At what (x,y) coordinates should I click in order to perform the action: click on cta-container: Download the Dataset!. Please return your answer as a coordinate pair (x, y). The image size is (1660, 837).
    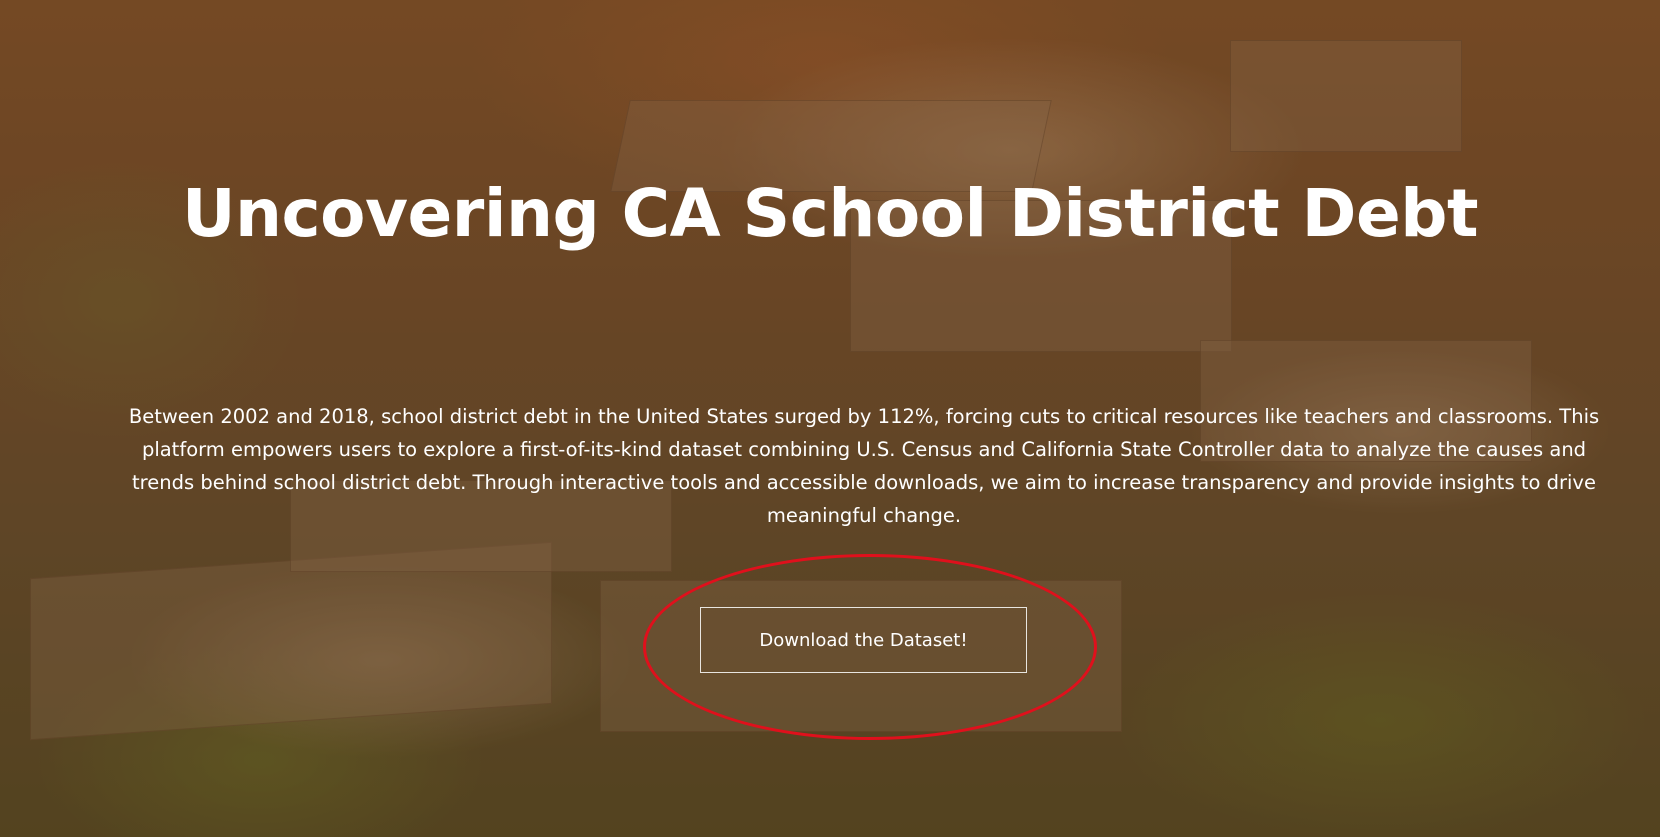
    Looking at the image, I should click on (870, 647).